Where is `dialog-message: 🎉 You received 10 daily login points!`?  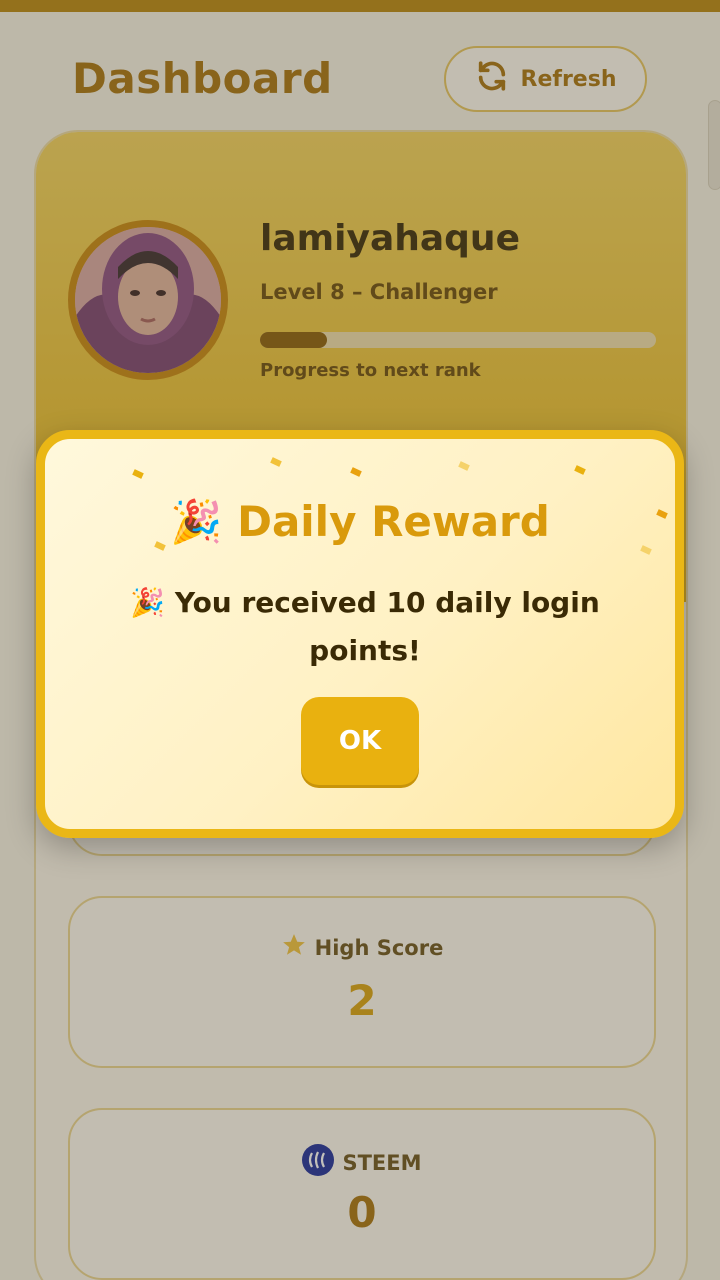 dialog-message: 🎉 You received 10 daily login points! is located at coordinates (365, 626).